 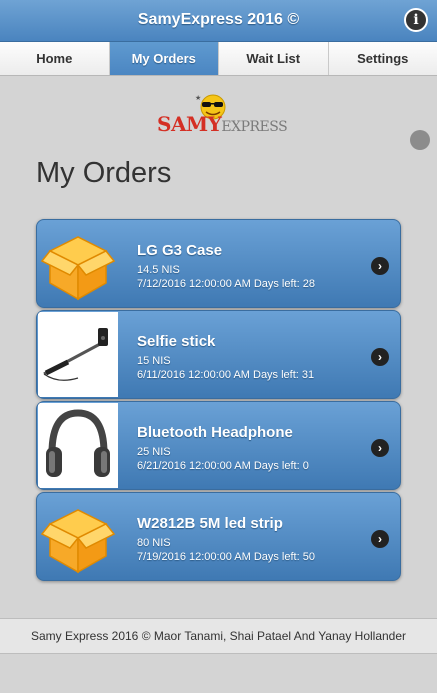 What do you see at coordinates (222, 124) in the screenshot?
I see `brand-wordmark: SAMYEXPRESS` at bounding box center [222, 124].